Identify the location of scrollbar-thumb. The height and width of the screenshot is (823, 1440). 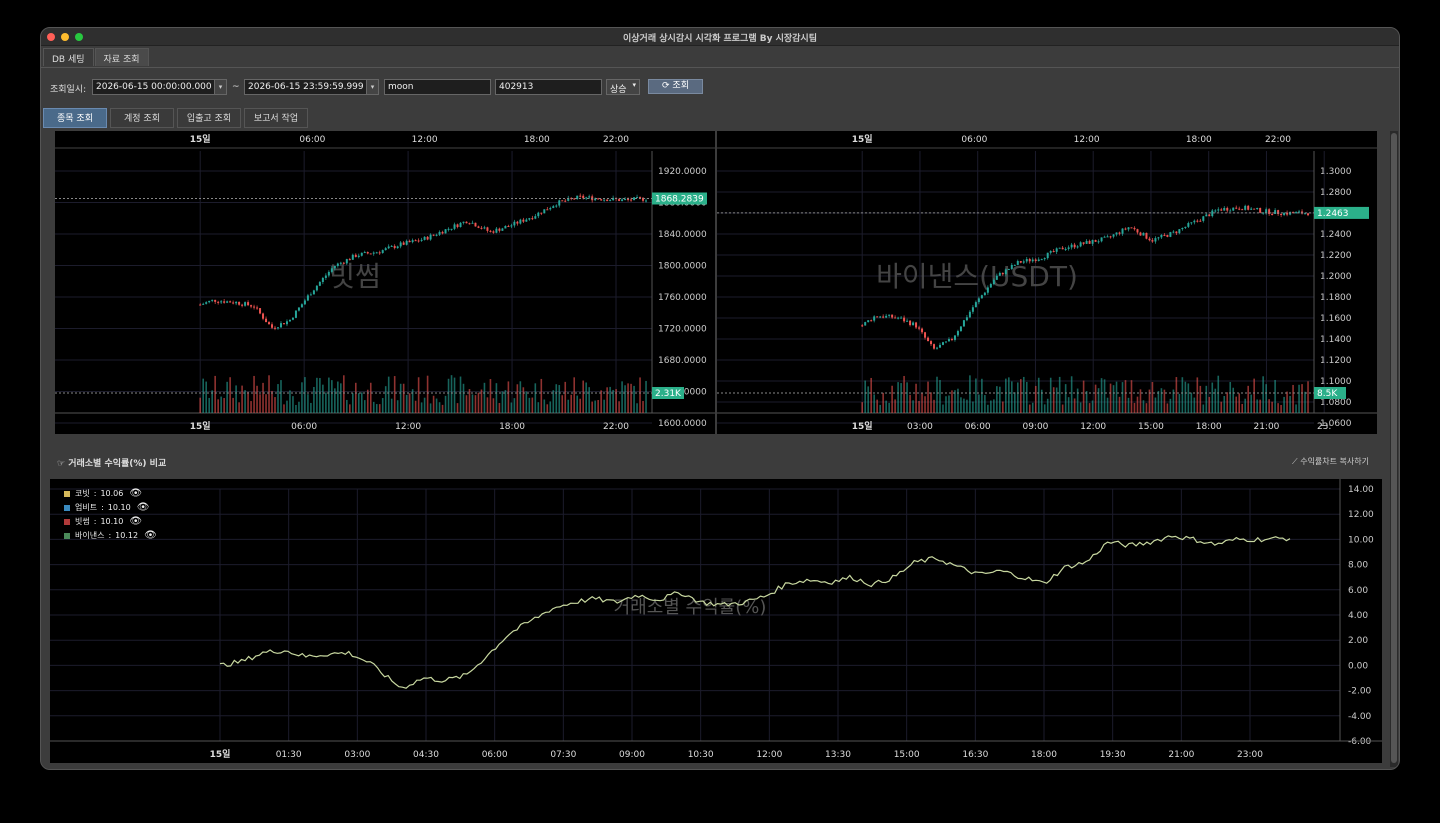
(1394, 448).